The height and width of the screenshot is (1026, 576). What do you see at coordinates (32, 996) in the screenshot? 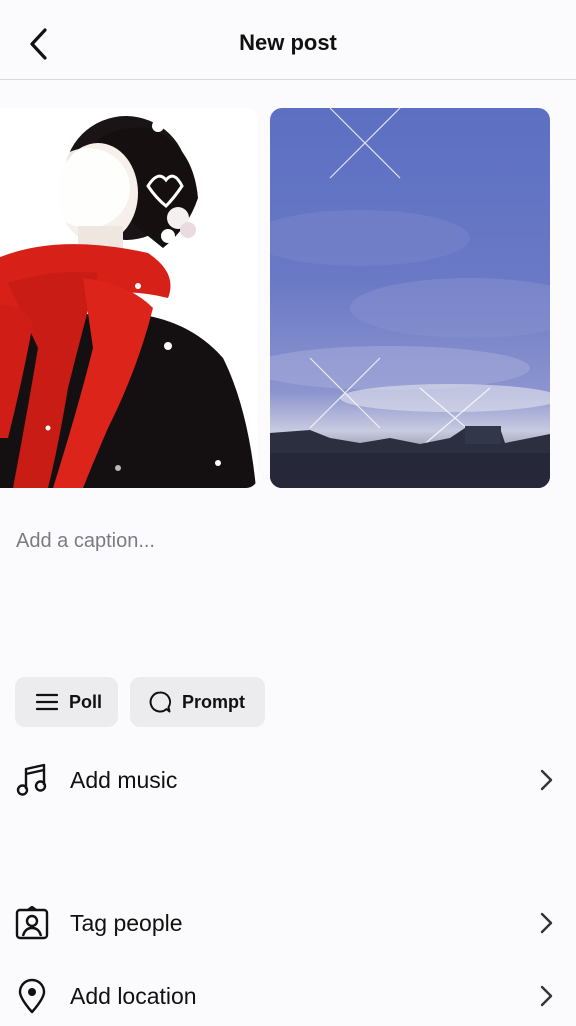
I see `location-pin-icon` at bounding box center [32, 996].